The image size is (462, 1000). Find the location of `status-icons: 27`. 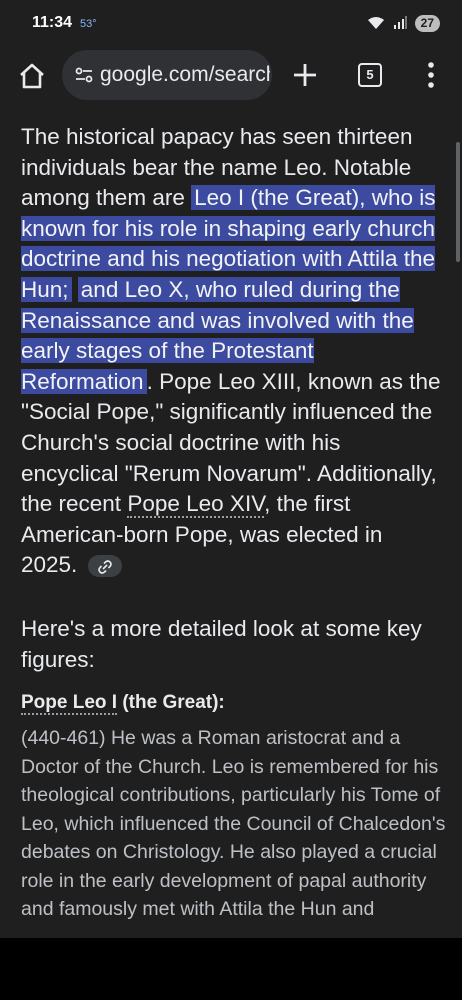

status-icons: 27 is located at coordinates (403, 23).